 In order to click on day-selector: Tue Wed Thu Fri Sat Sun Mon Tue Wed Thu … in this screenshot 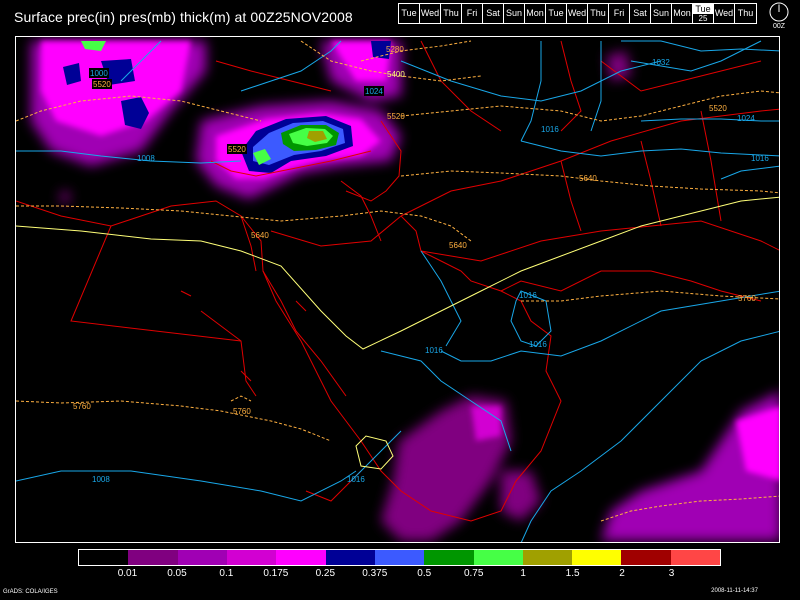, I will do `click(577, 13)`.